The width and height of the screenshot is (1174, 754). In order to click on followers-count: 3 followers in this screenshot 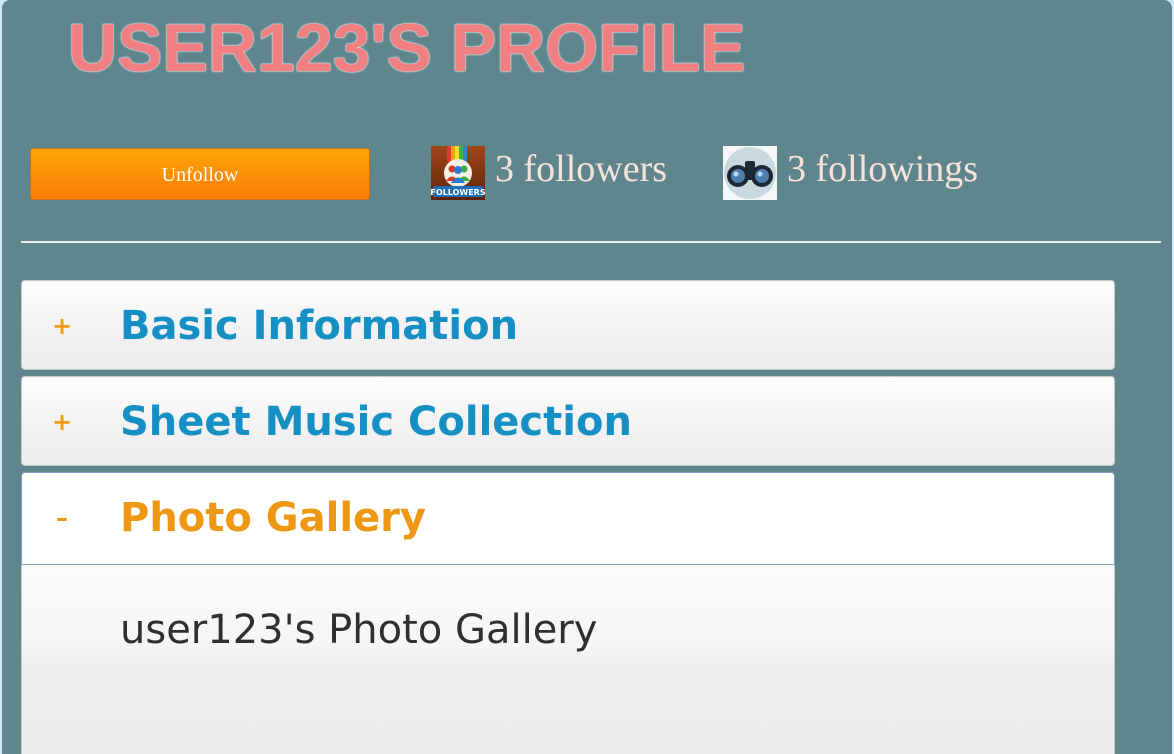, I will do `click(581, 169)`.